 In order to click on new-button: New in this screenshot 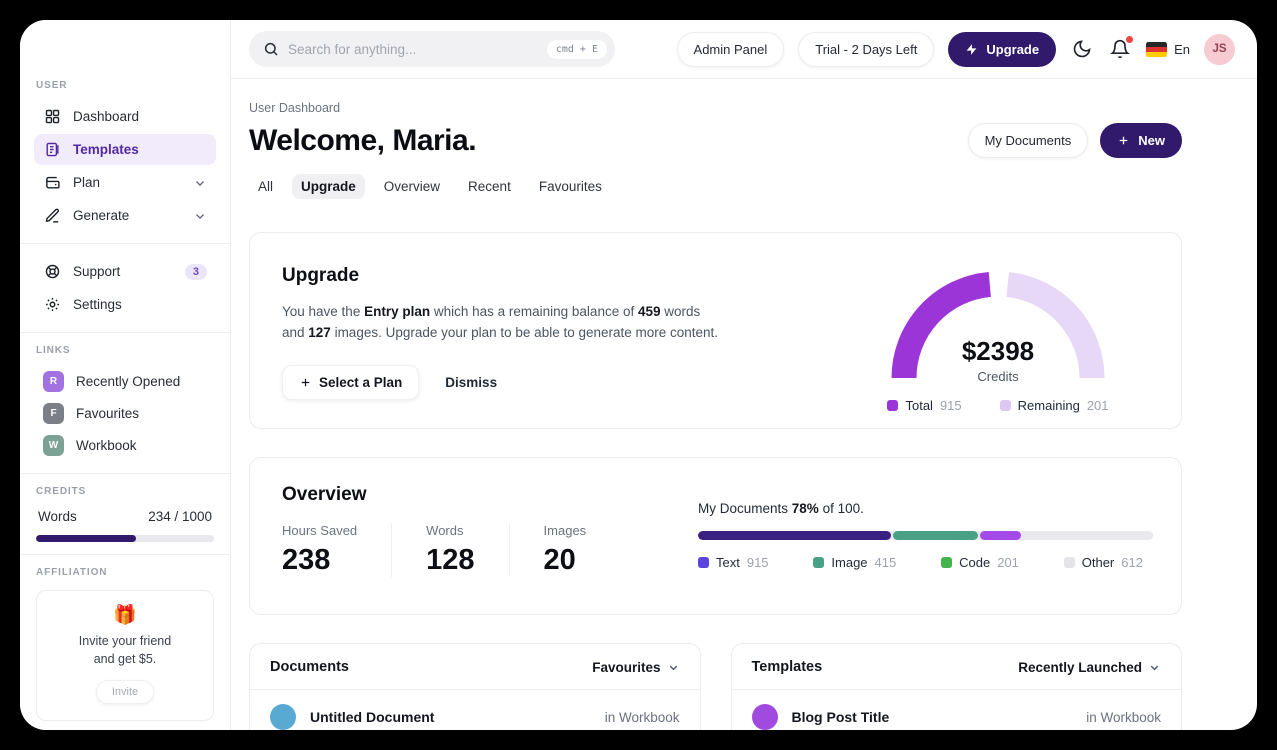, I will do `click(1141, 140)`.